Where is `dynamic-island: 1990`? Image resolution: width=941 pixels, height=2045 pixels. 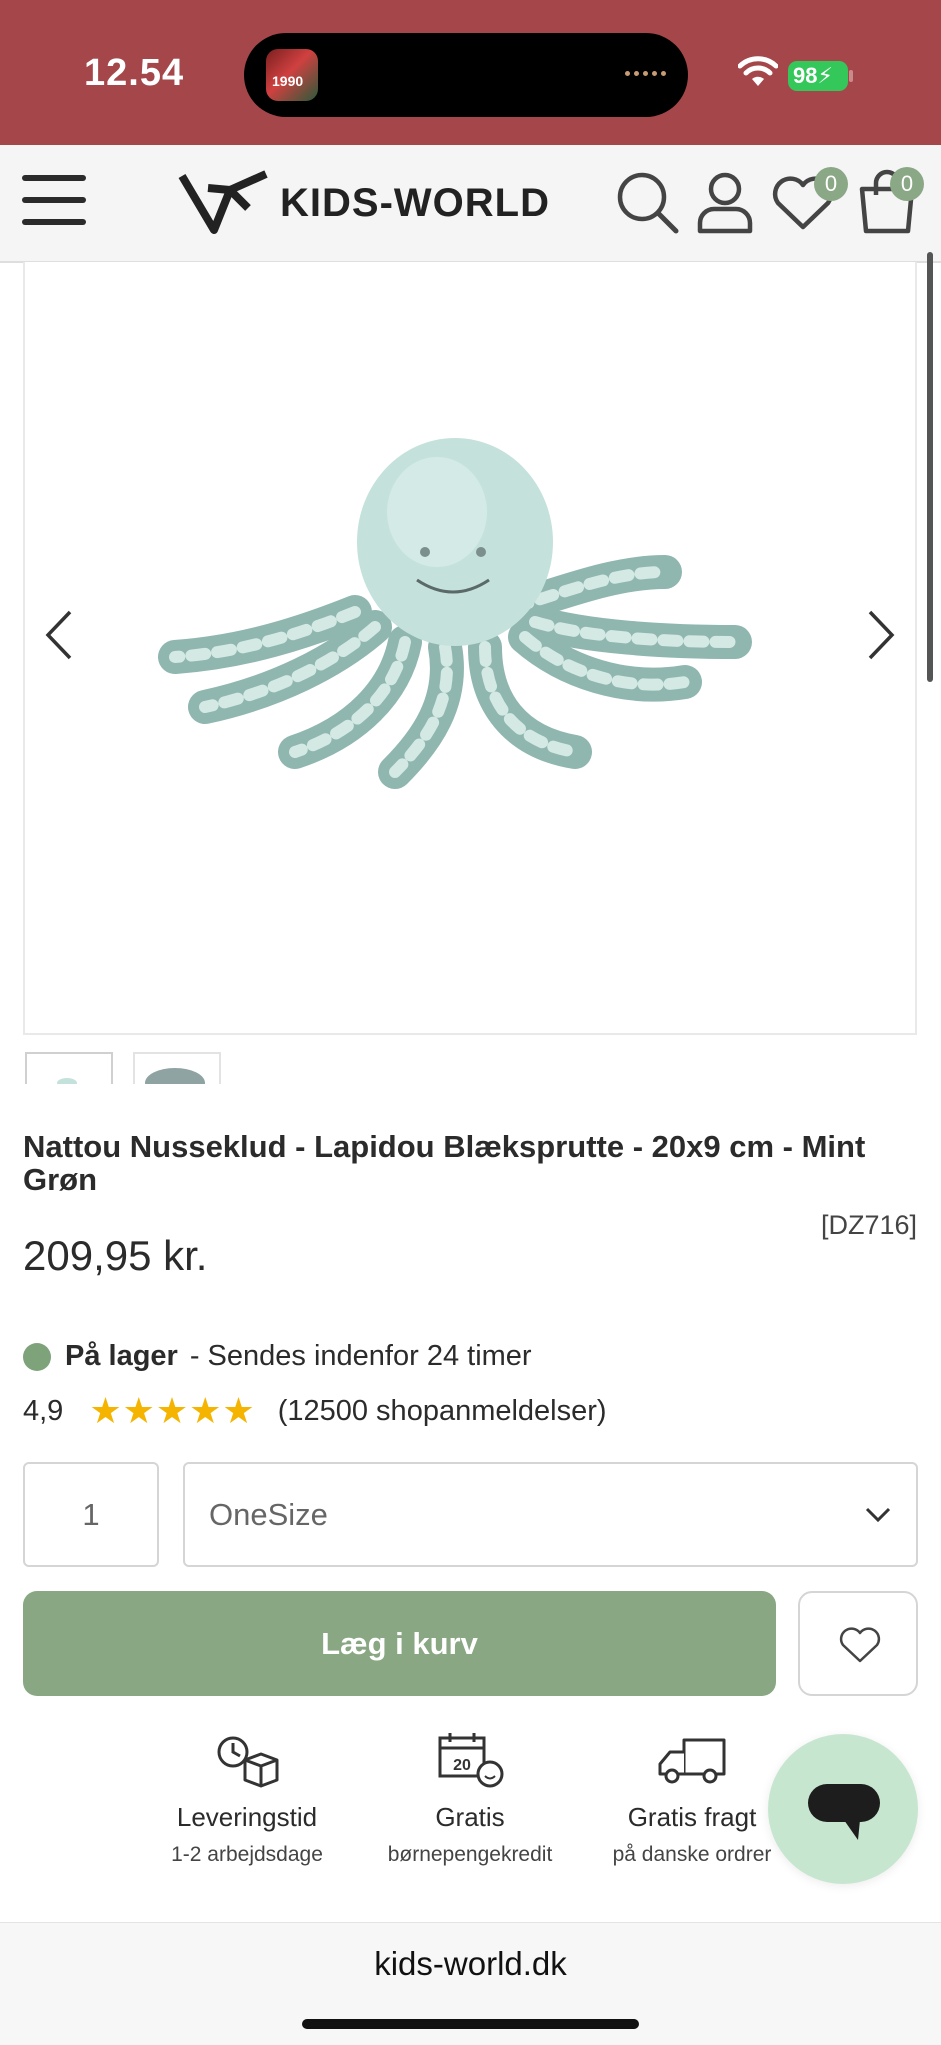
dynamic-island: 1990 is located at coordinates (466, 75).